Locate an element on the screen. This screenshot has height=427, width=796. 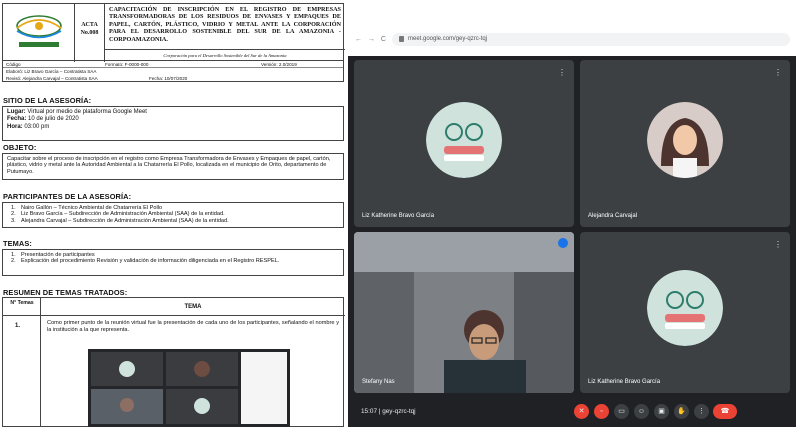
participantes-heading: PARTICIPANTES DE LA ASESORÍA: is located at coordinates (67, 196).